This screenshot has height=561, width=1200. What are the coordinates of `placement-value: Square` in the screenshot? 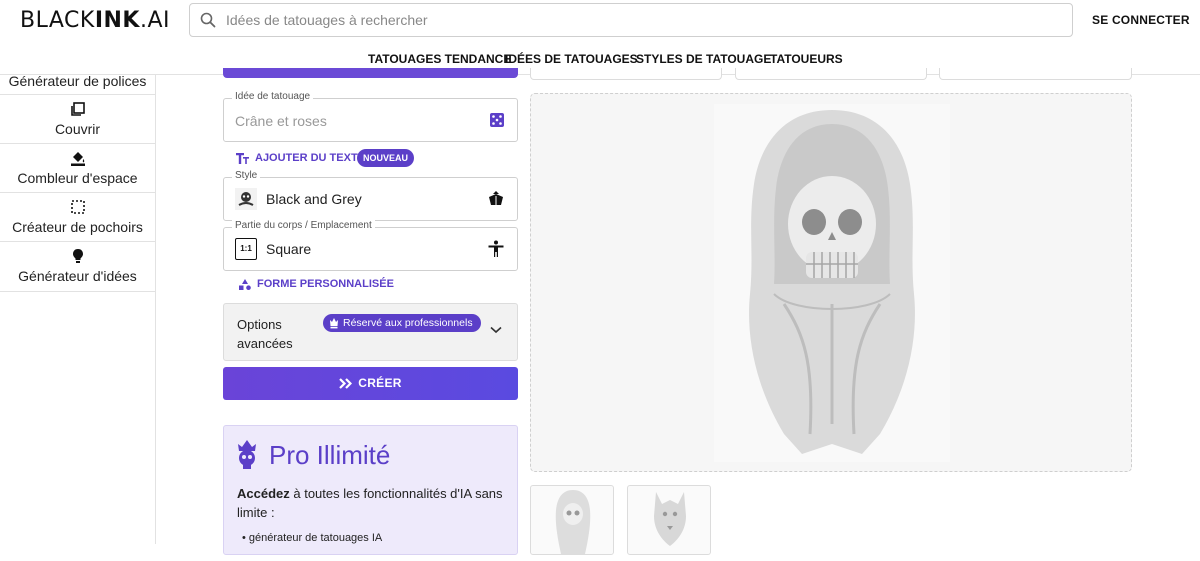 It's located at (289, 249).